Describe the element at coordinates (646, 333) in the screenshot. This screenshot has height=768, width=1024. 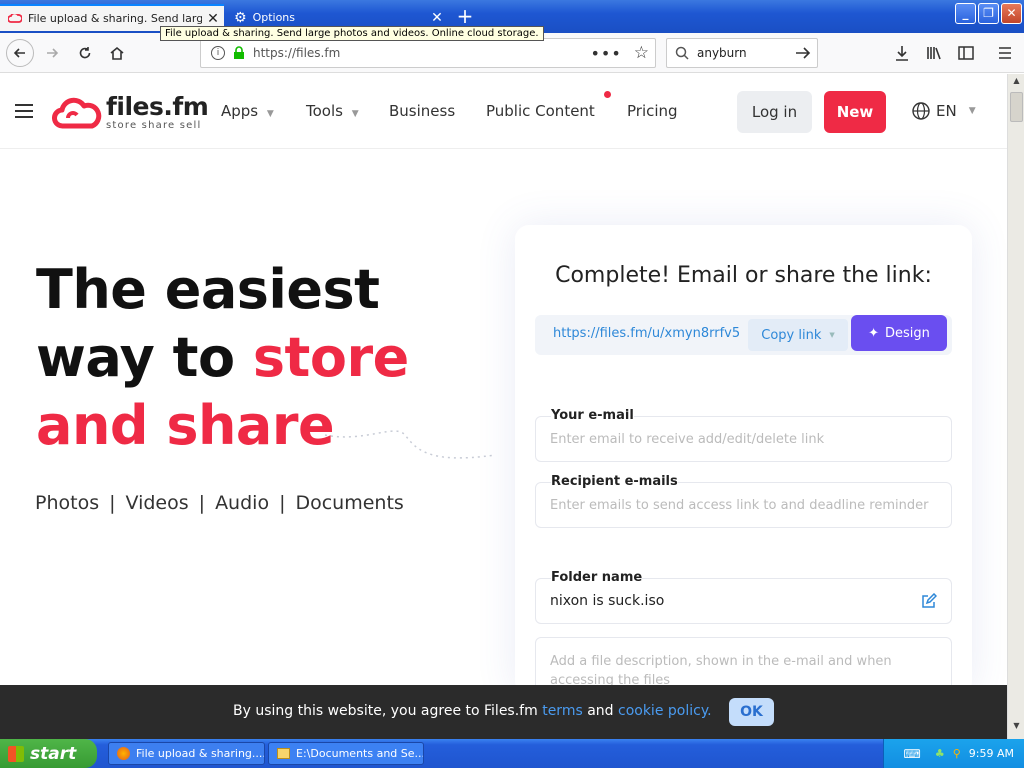
I see `share-link-text: https://files.fm/u/xmyn8rrfv5` at that location.